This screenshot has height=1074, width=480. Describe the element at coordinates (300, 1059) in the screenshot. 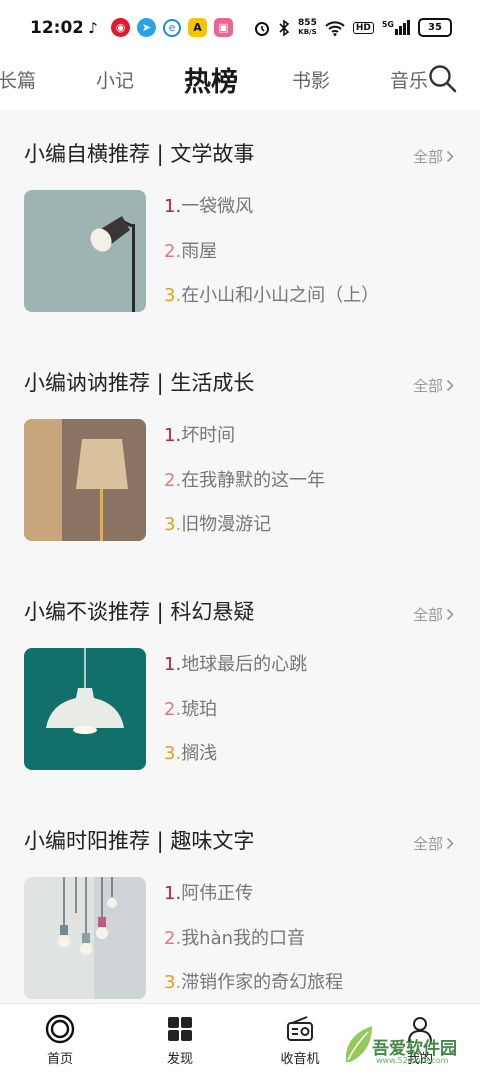

I see `nav-label: 收音机` at that location.